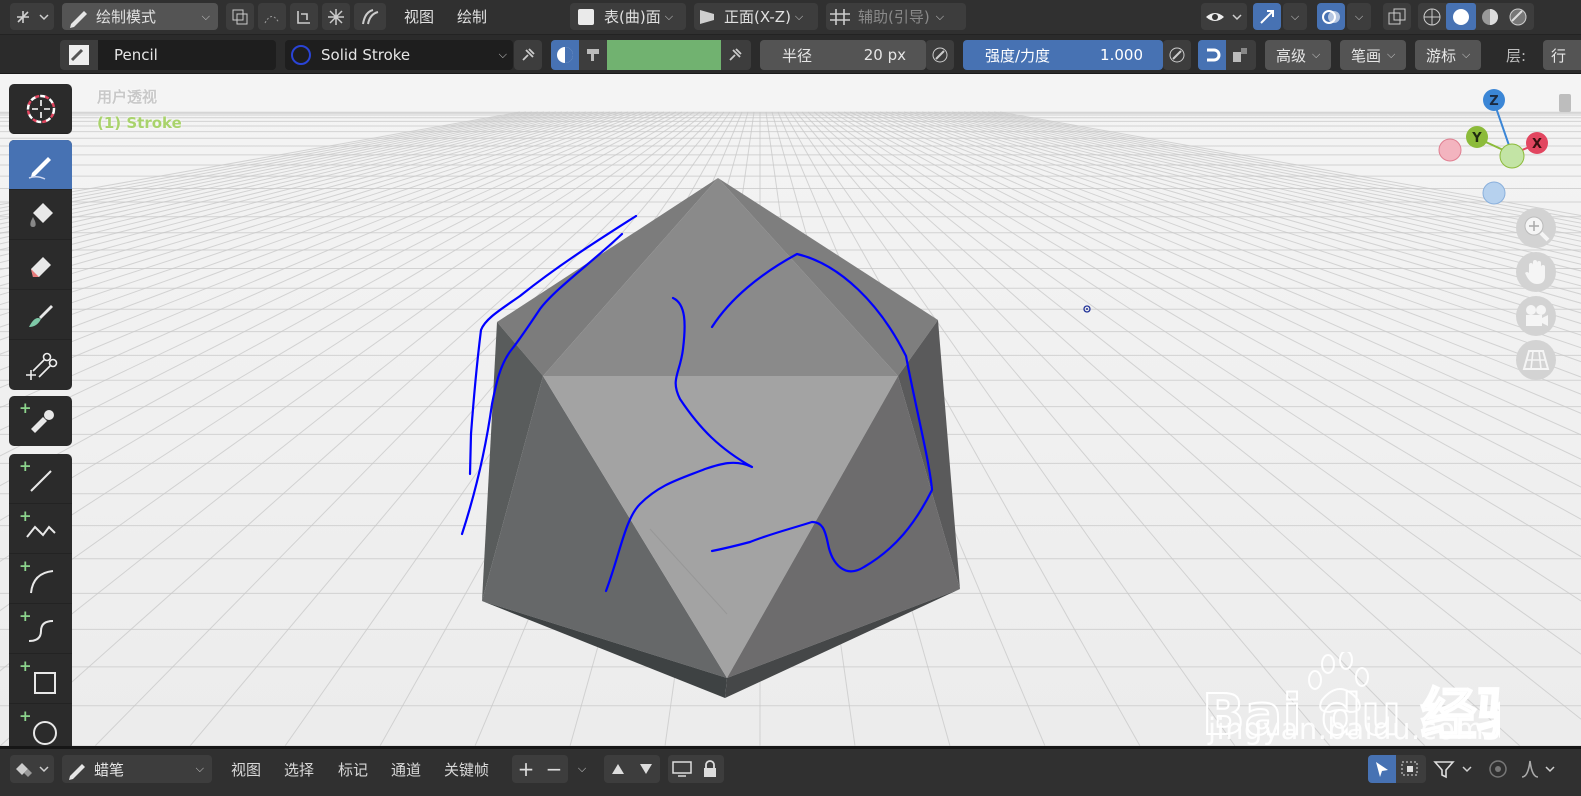 Image resolution: width=1581 pixels, height=796 pixels. I want to click on sidebar-toggle-tab, so click(1565, 103).